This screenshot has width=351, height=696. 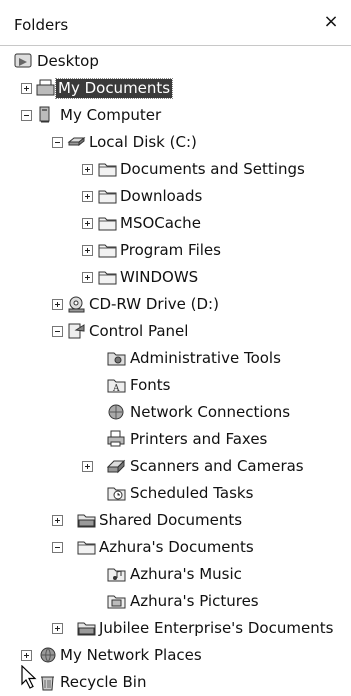 What do you see at coordinates (116, 601) in the screenshot?
I see `pictures-folder-icon` at bounding box center [116, 601].